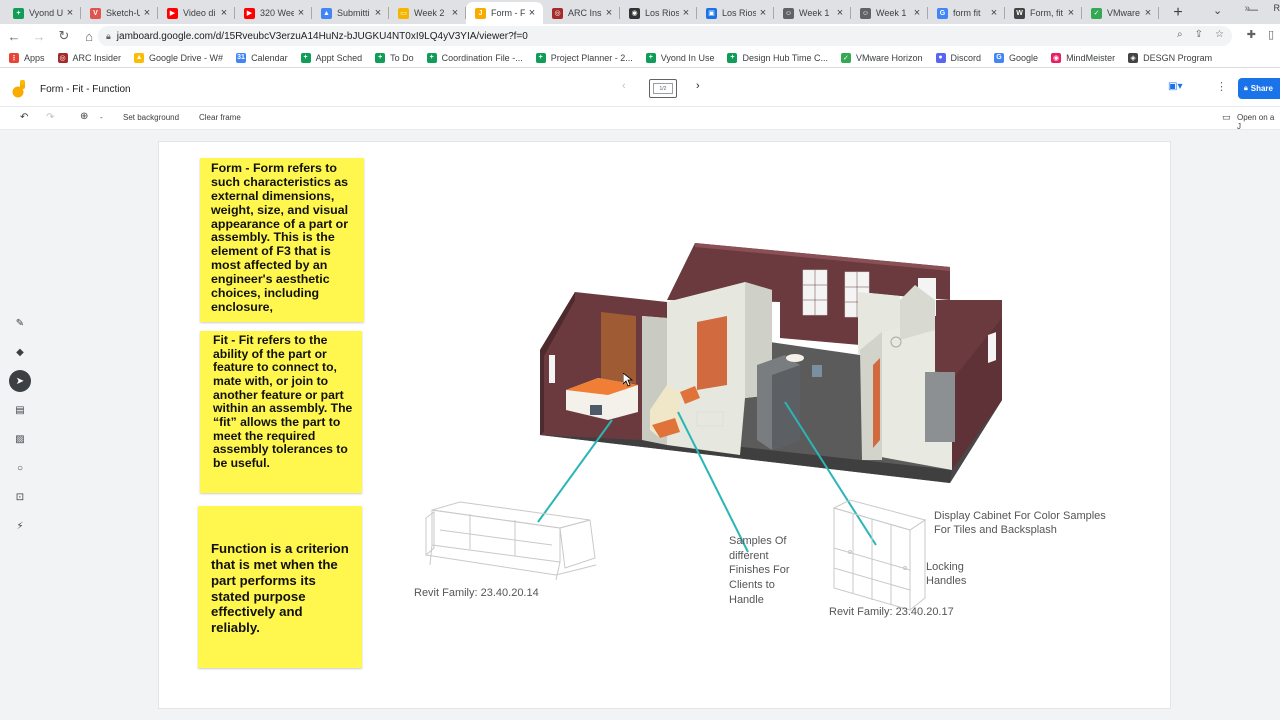 Image resolution: width=1280 pixels, height=720 pixels. Describe the element at coordinates (891, 612) in the screenshot. I see `revit-family-cabinet-label: Revit Family: 23.40.20.17` at that location.